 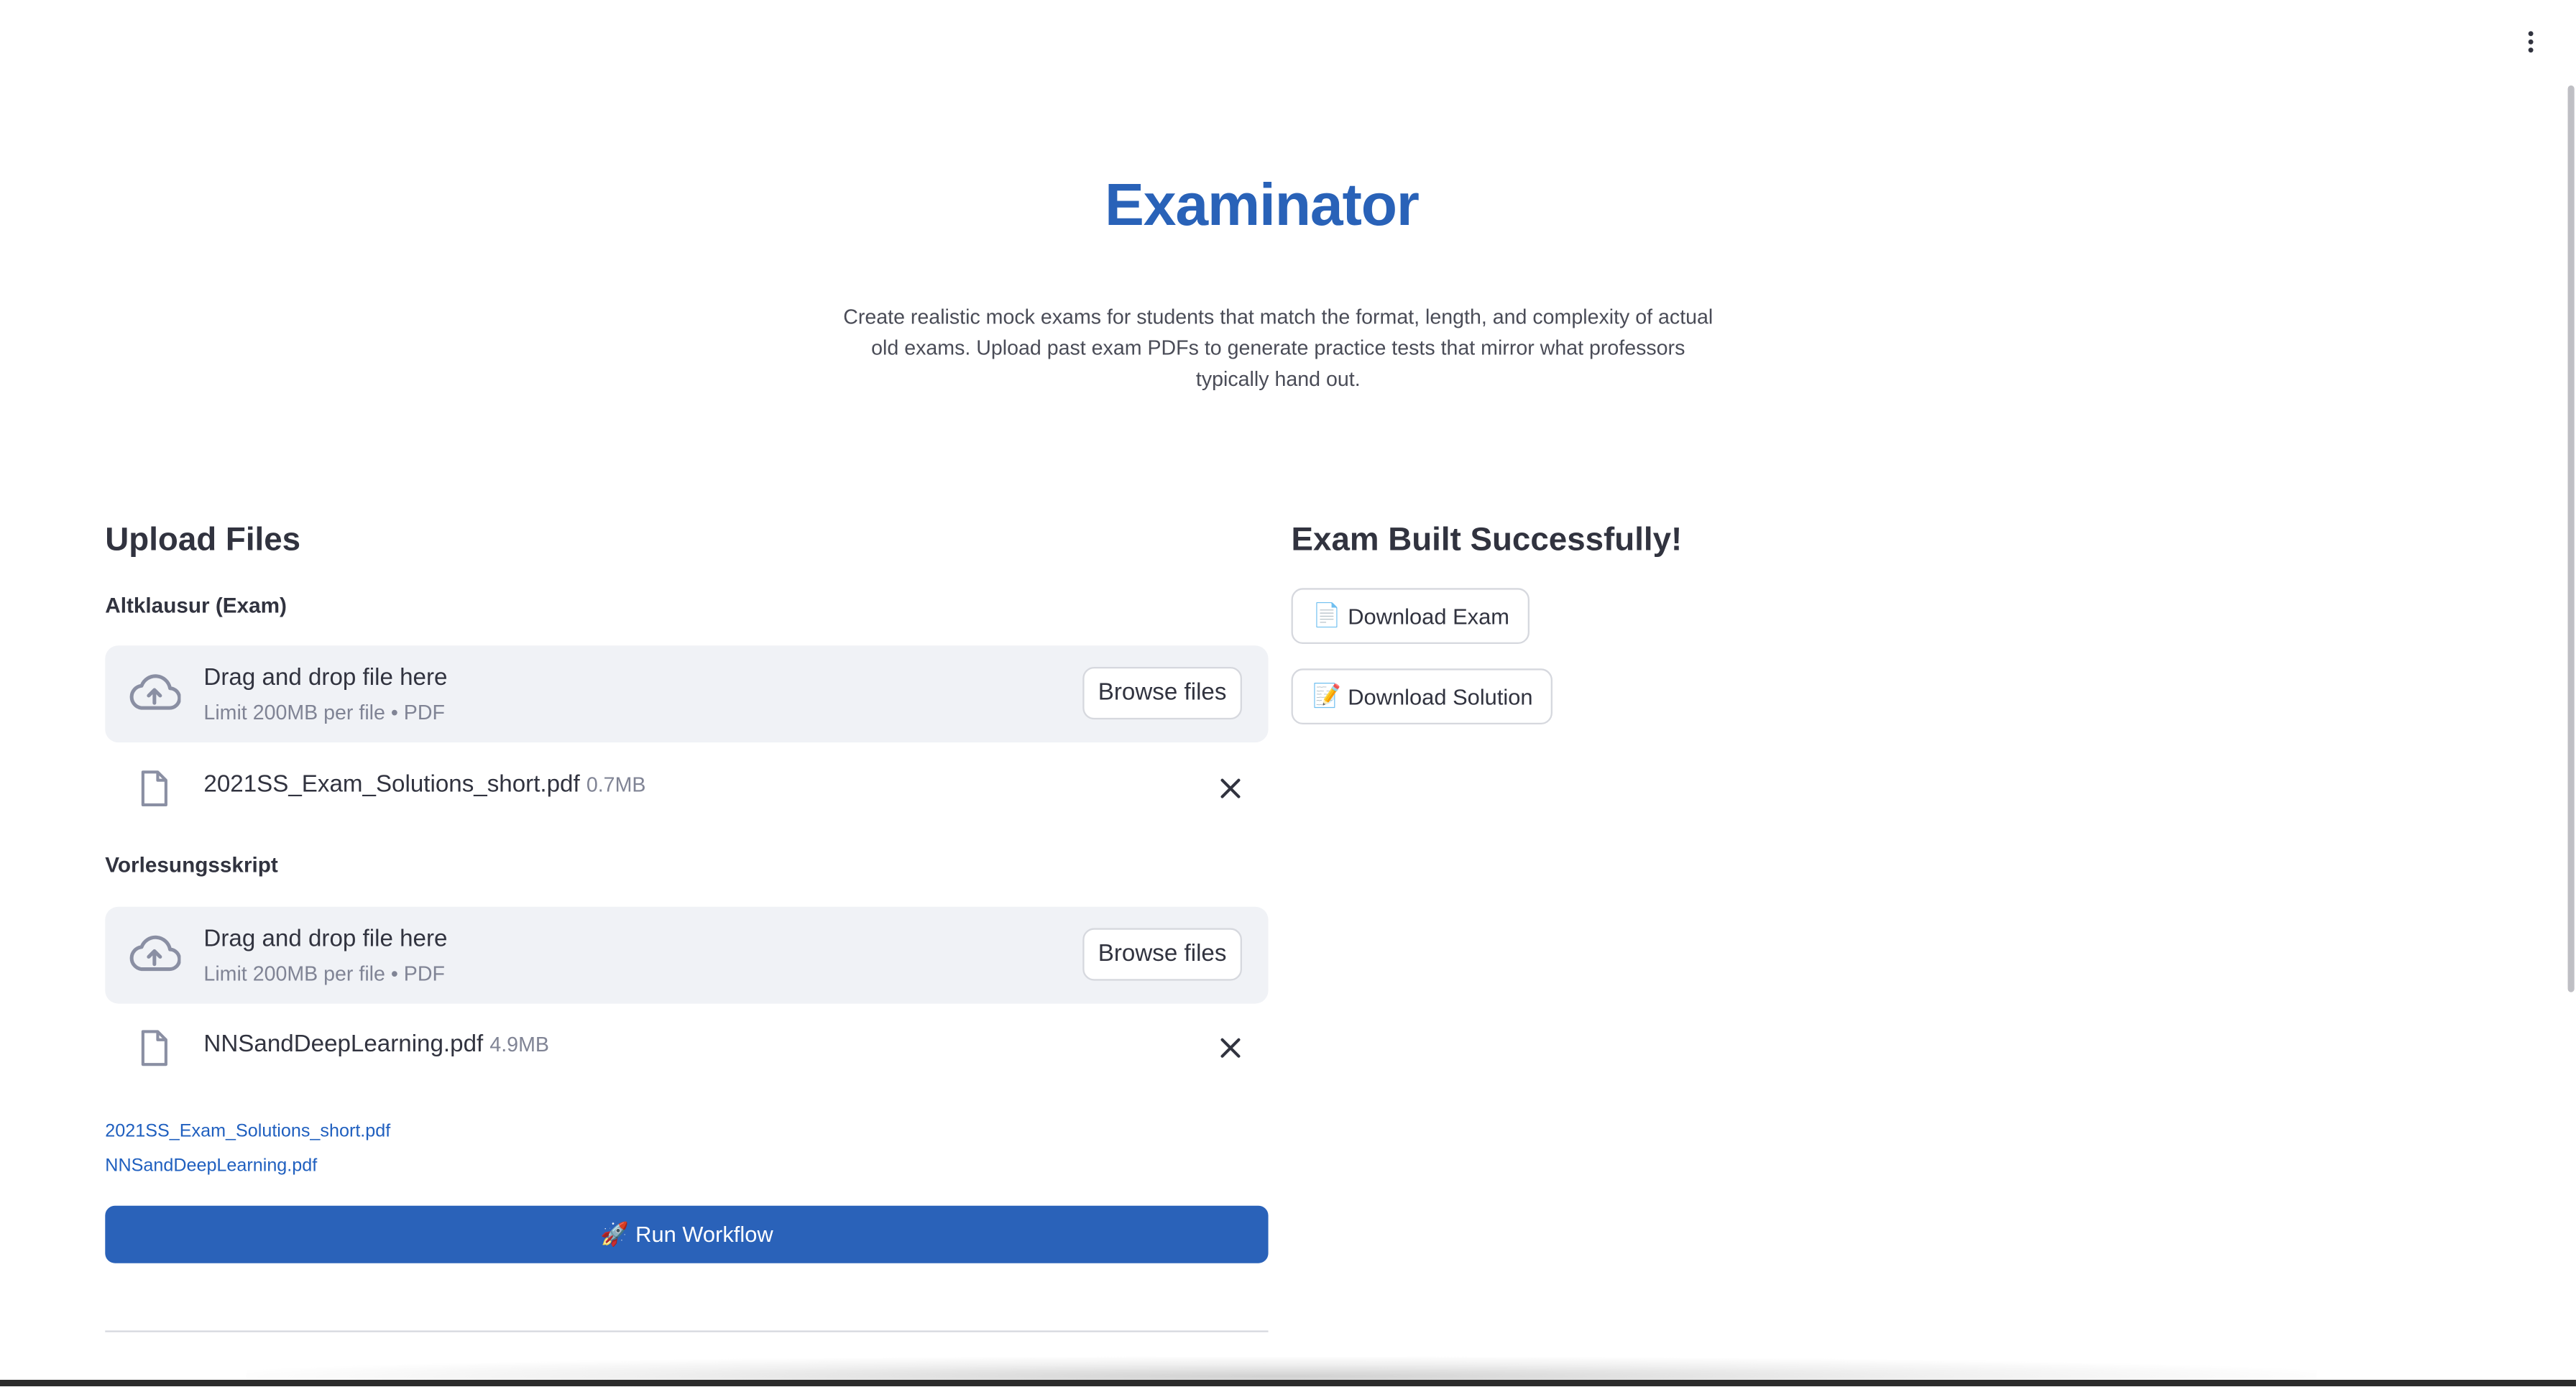 I want to click on exam-file-link: 2021SS_Exam_Solutions_short.pdf, so click(x=247, y=1131).